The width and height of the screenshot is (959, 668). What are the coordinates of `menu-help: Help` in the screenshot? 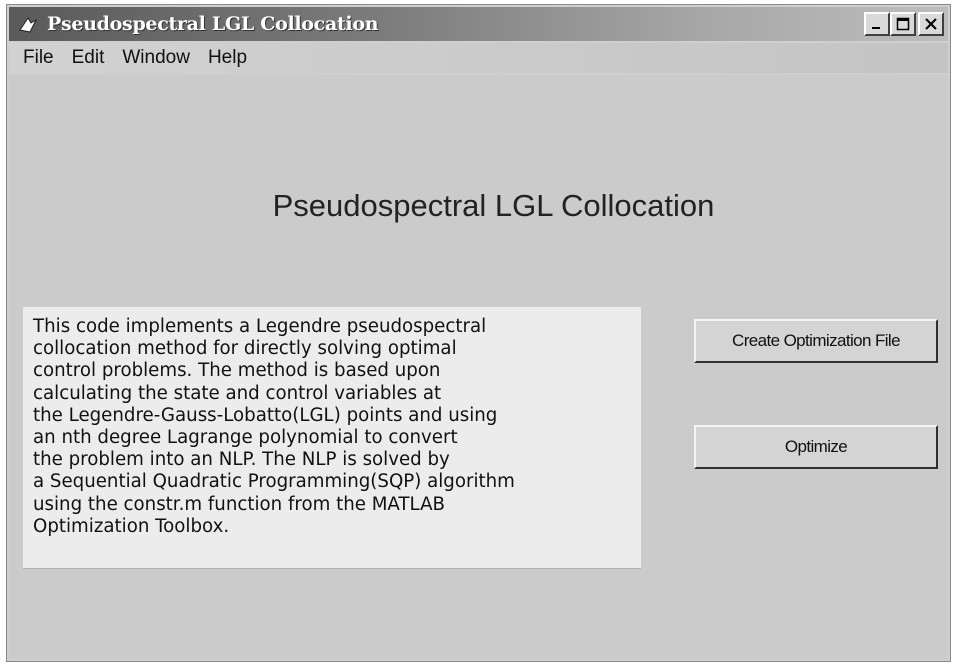 It's located at (227, 58).